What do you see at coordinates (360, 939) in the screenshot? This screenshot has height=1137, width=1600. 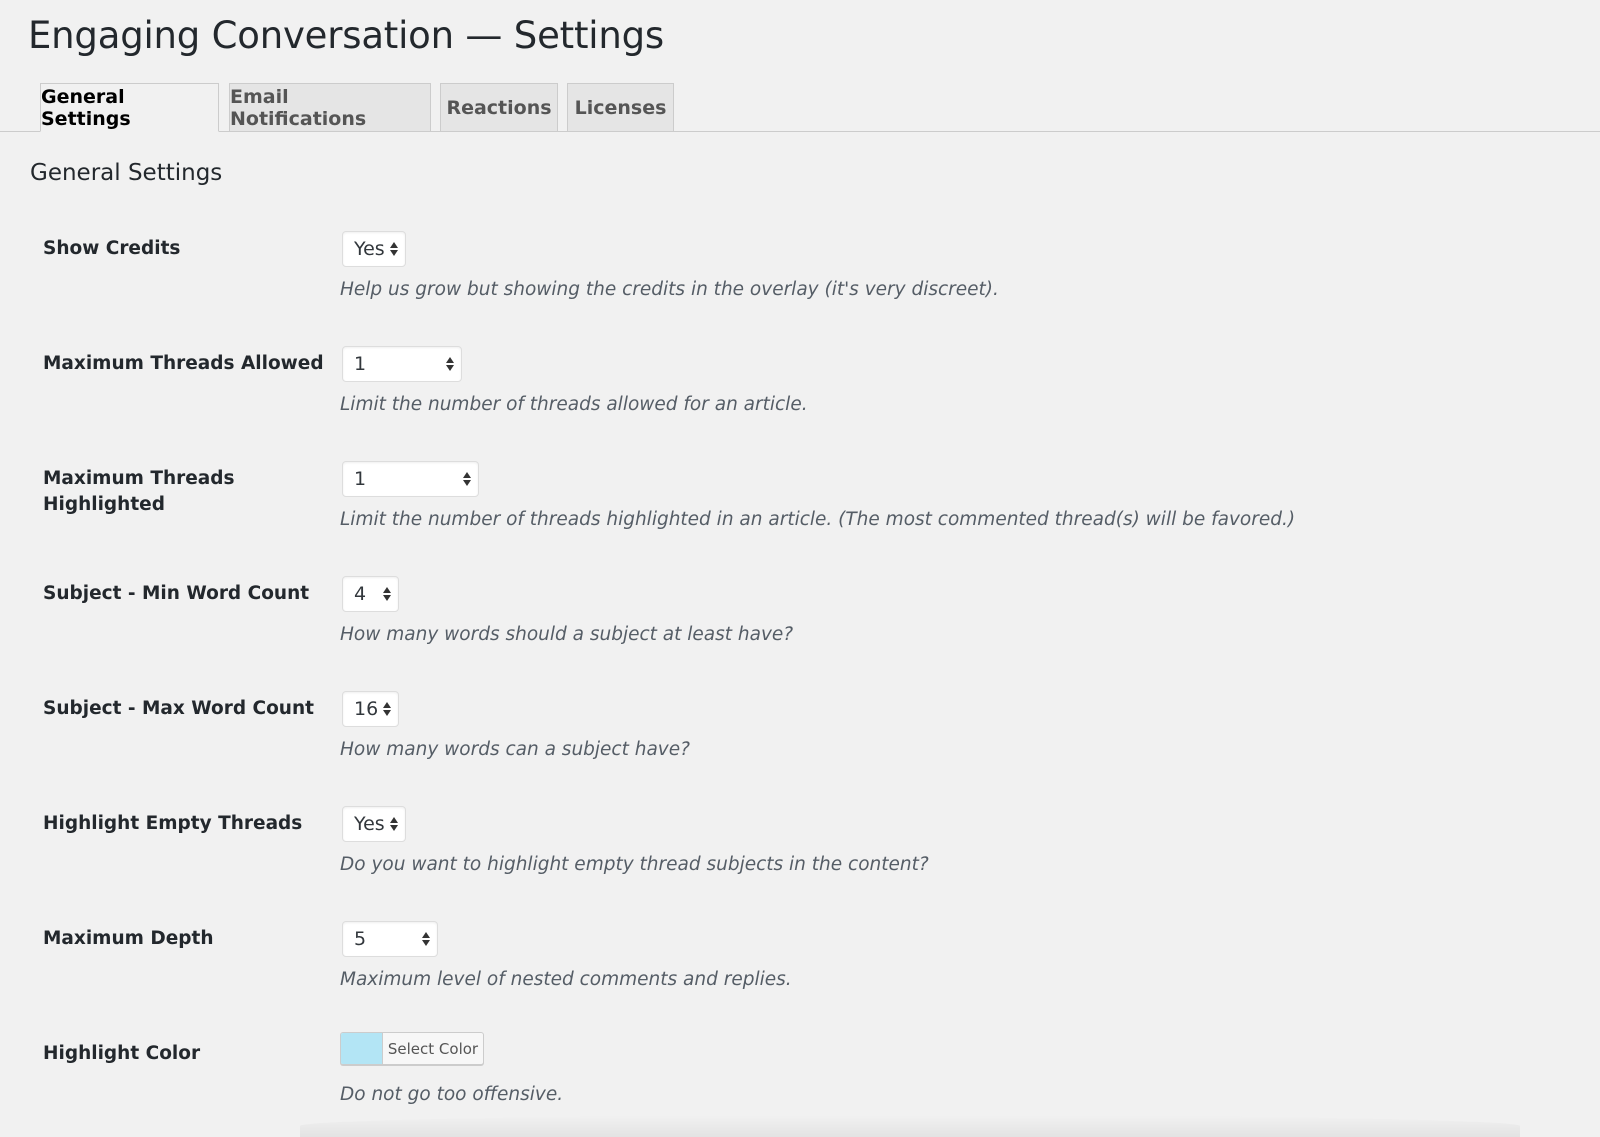 I see `maximum-depth-value: 5` at bounding box center [360, 939].